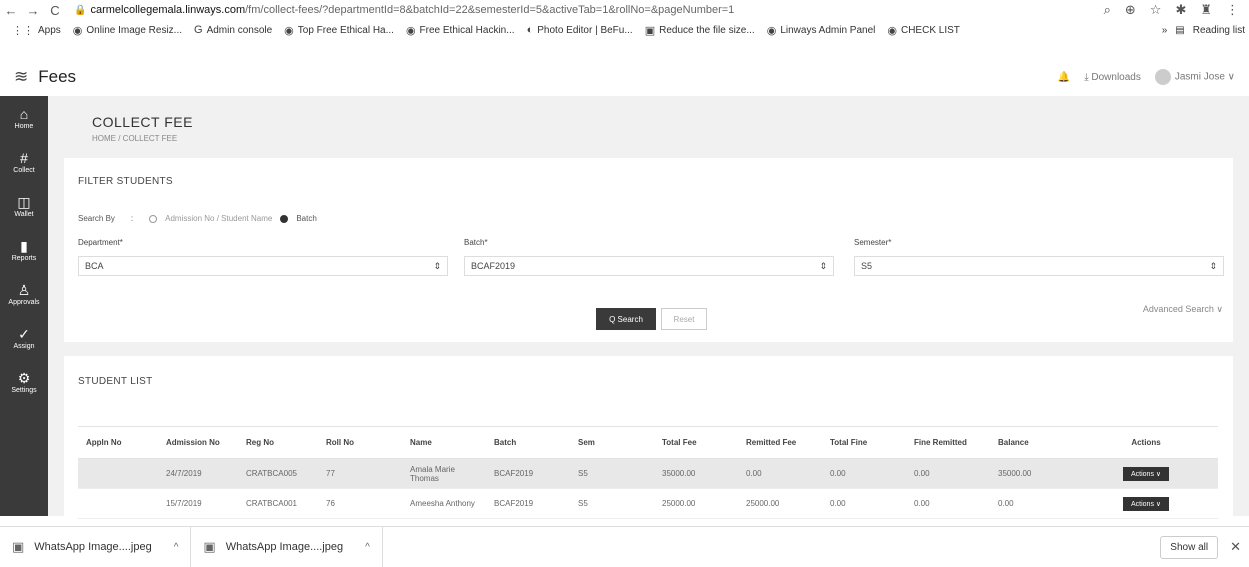 Image resolution: width=1249 pixels, height=567 pixels. What do you see at coordinates (528, 442) in the screenshot?
I see `col-batch: Batch` at bounding box center [528, 442].